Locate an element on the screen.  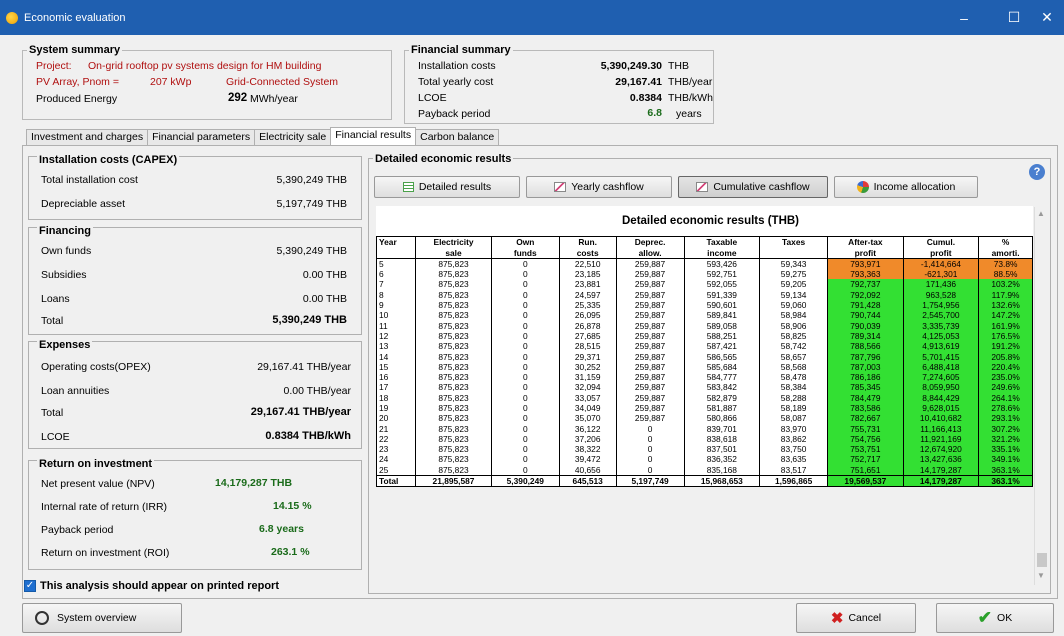
table-cell: 73.8% is located at coordinates (1005, 263).